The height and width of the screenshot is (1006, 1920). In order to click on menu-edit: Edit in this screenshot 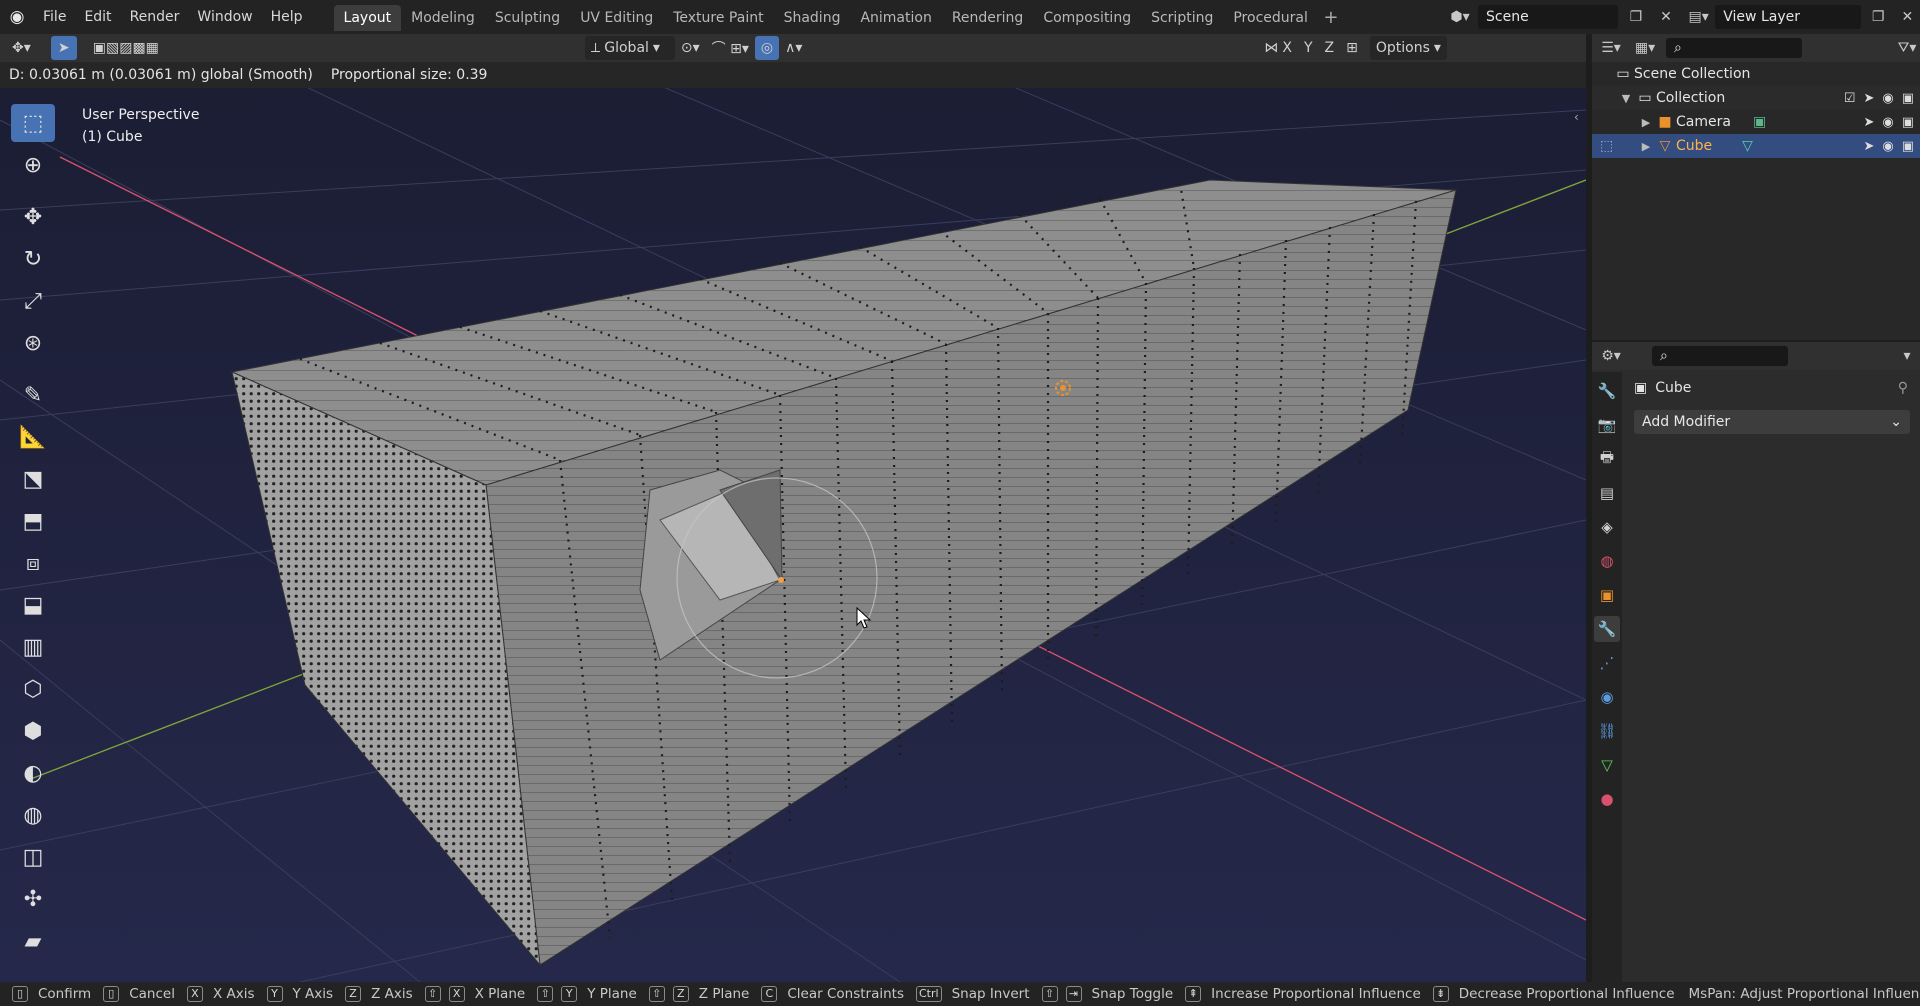, I will do `click(97, 17)`.